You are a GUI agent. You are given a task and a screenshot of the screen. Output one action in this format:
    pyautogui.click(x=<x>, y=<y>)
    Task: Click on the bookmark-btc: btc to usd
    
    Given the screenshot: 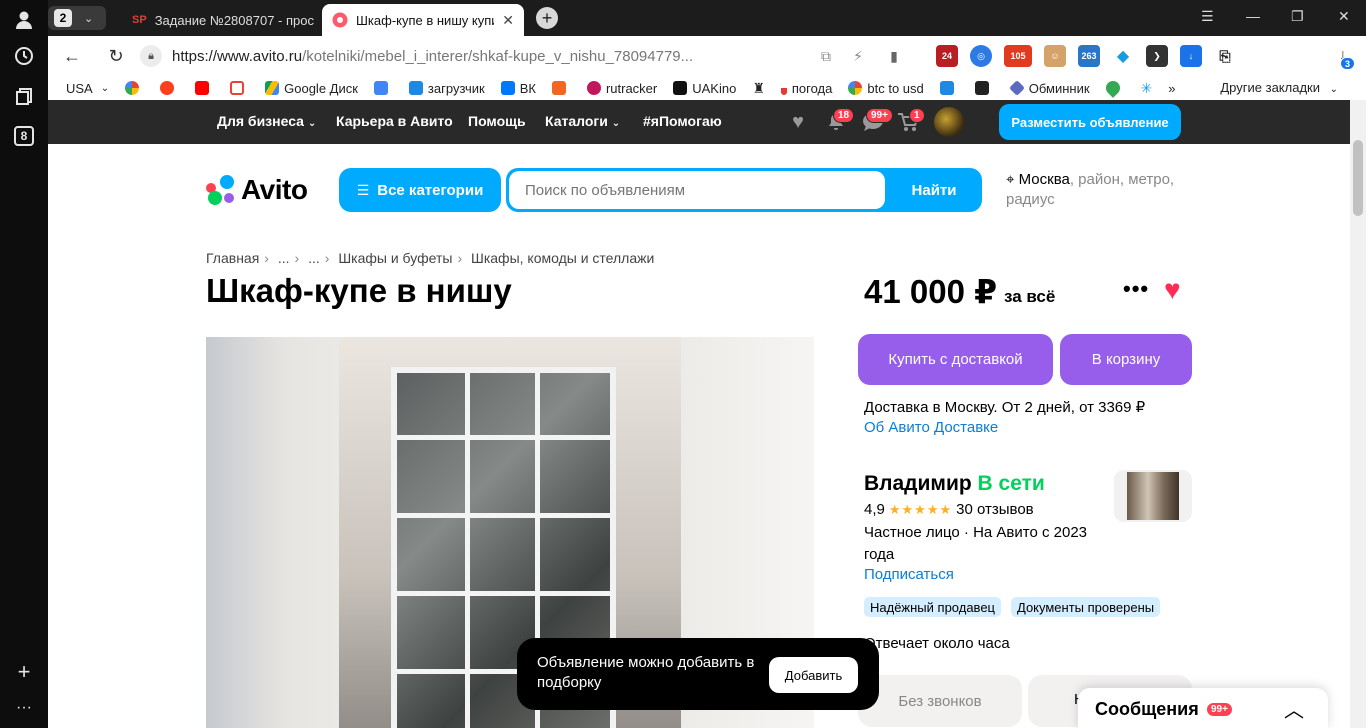 What is the action you would take?
    pyautogui.click(x=886, y=88)
    